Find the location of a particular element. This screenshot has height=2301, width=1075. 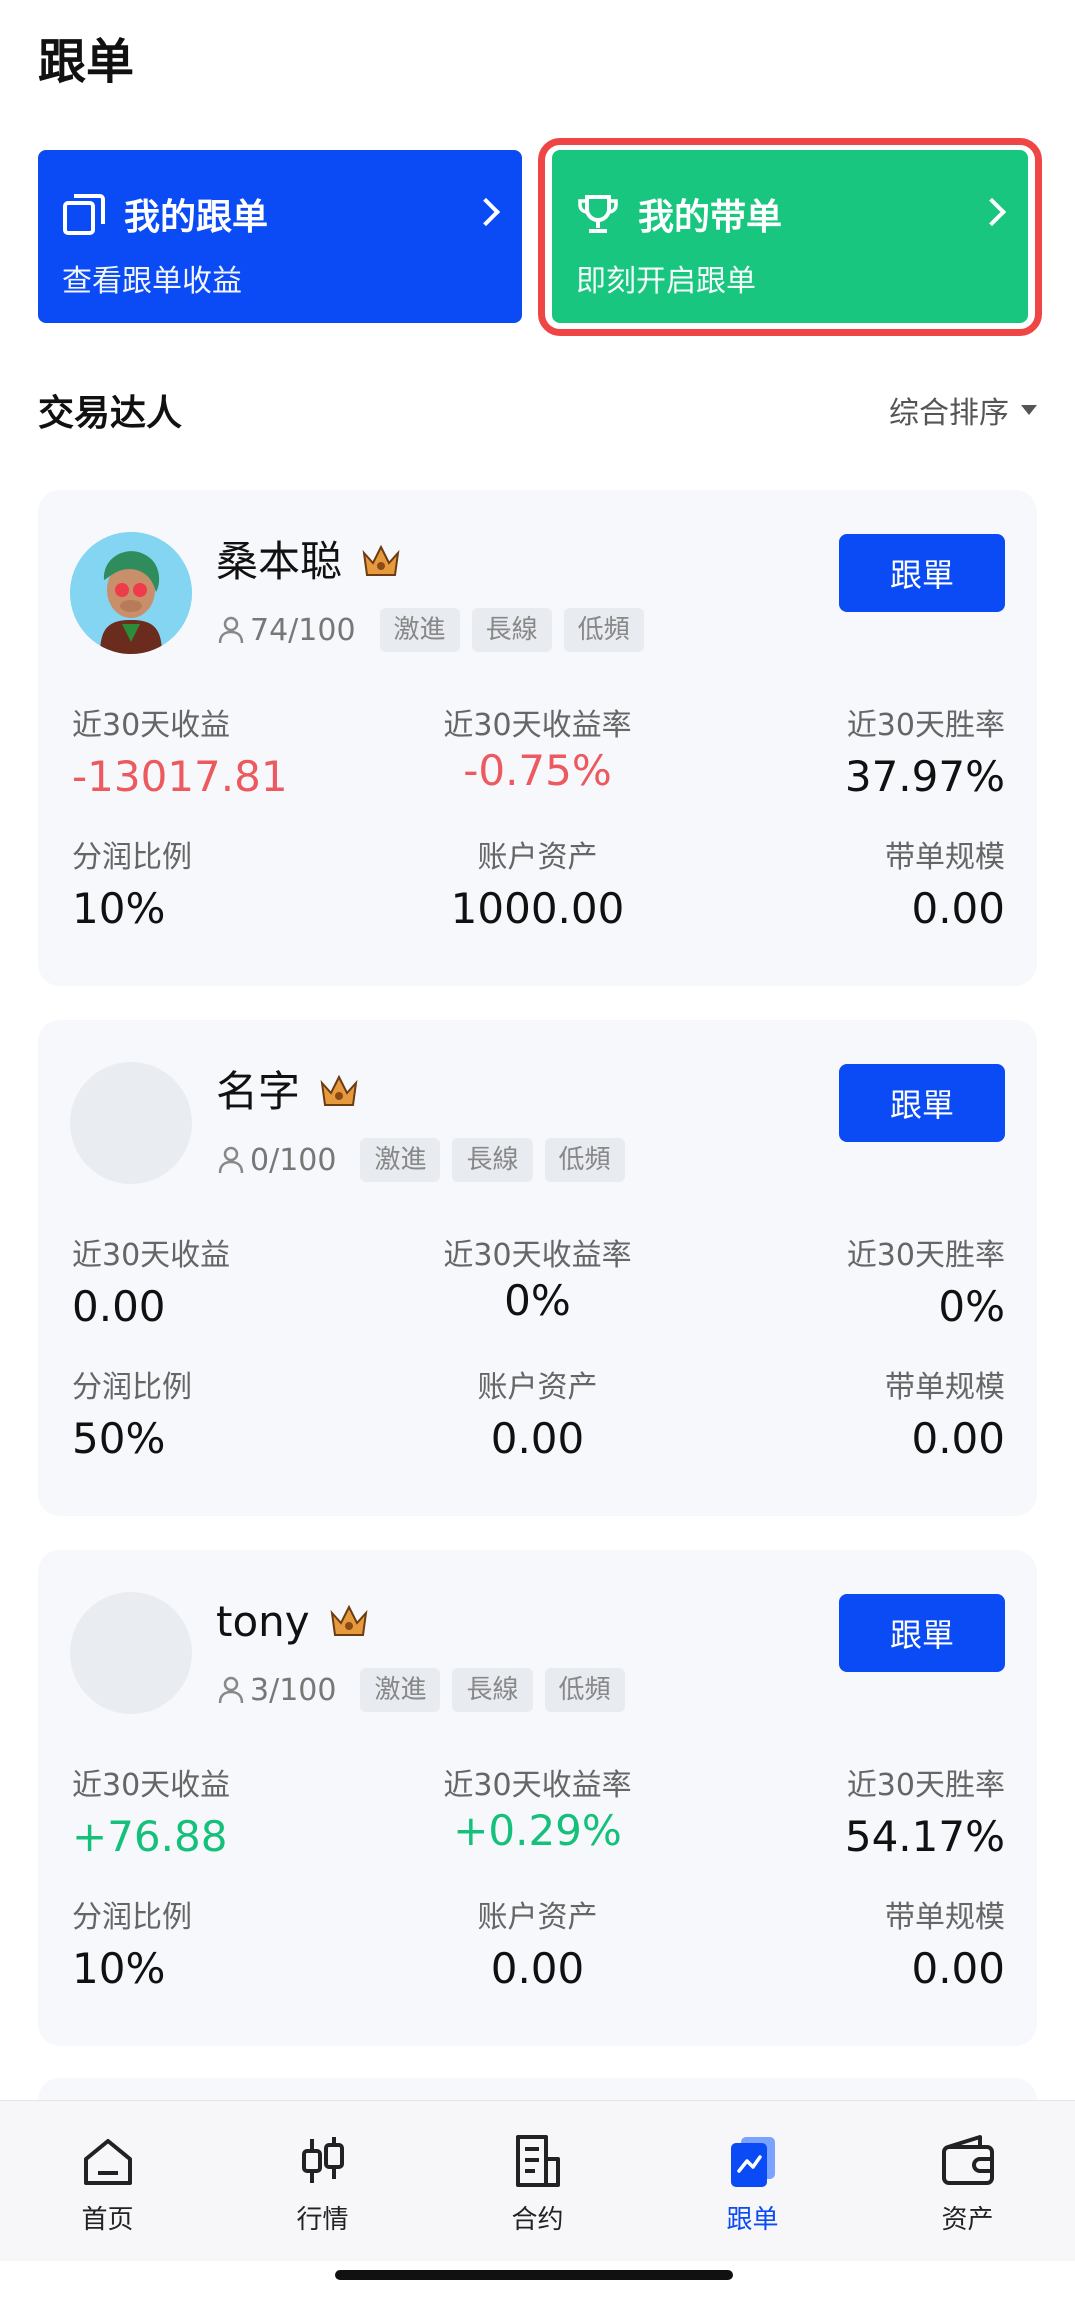

follower-count: 74/100 is located at coordinates (303, 630).